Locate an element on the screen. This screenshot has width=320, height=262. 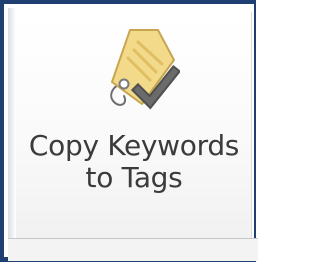
ribbon-group-footer is located at coordinates (133, 250).